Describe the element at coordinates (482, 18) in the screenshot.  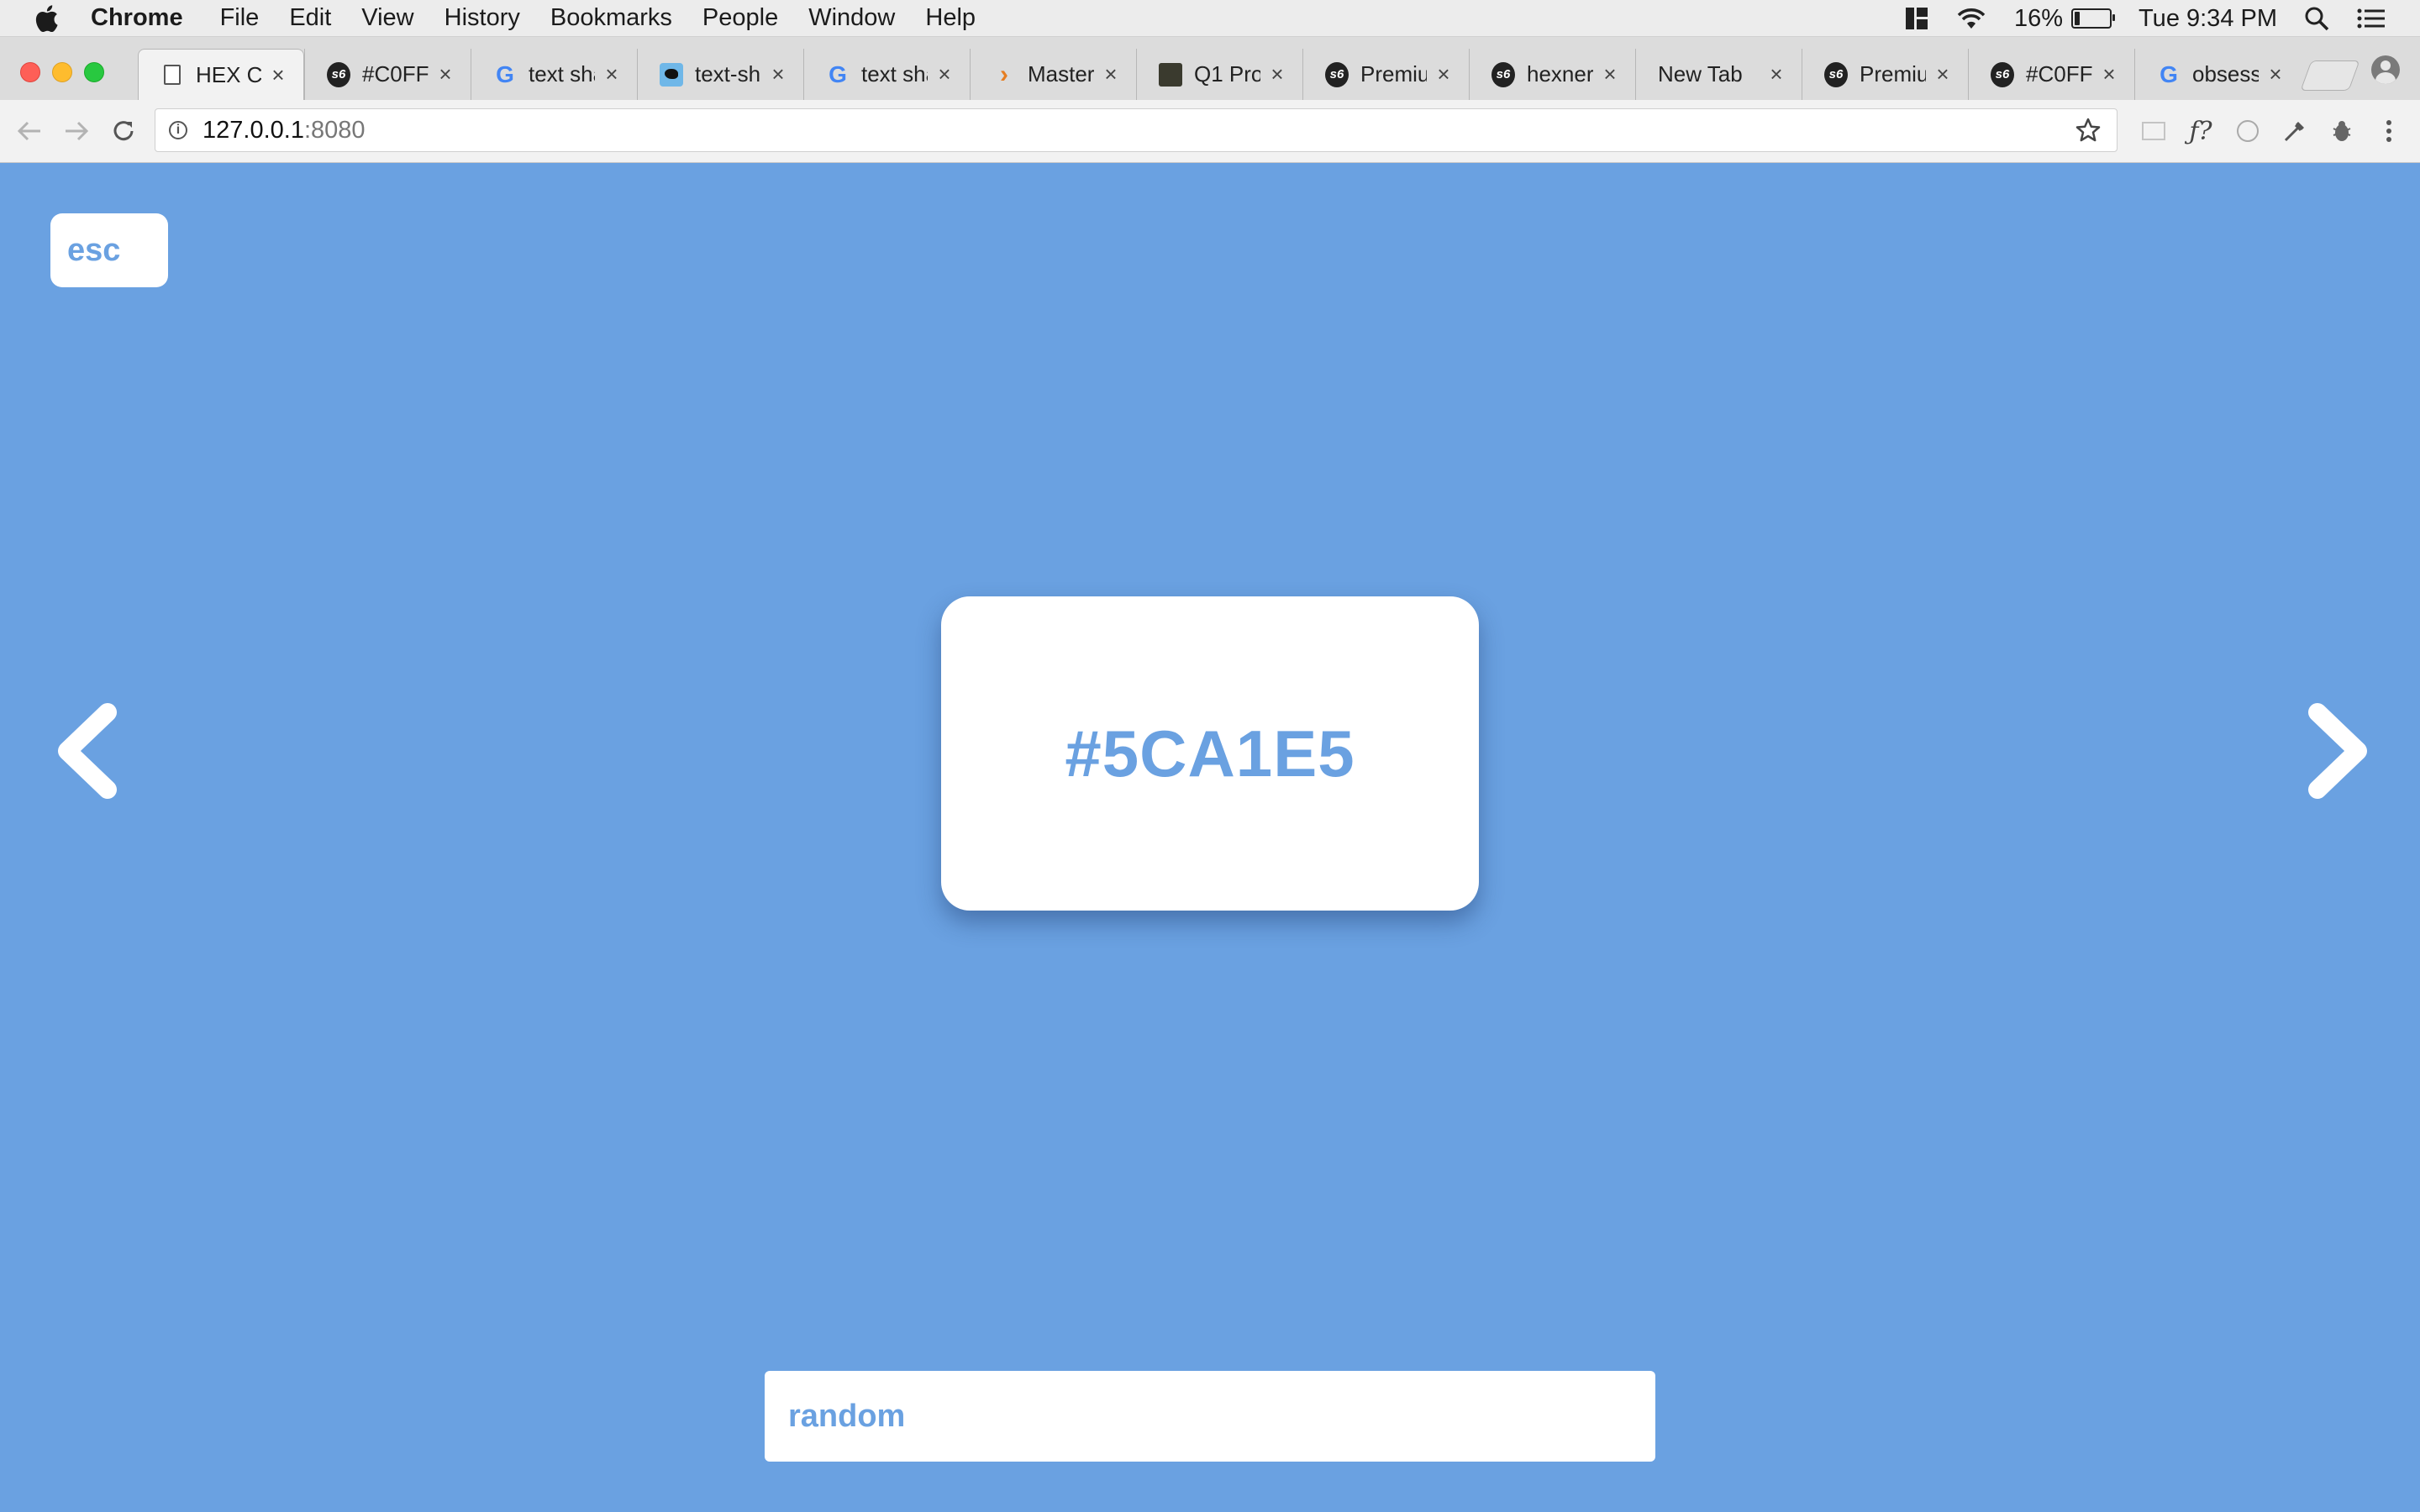
I see `menu-history: History` at that location.